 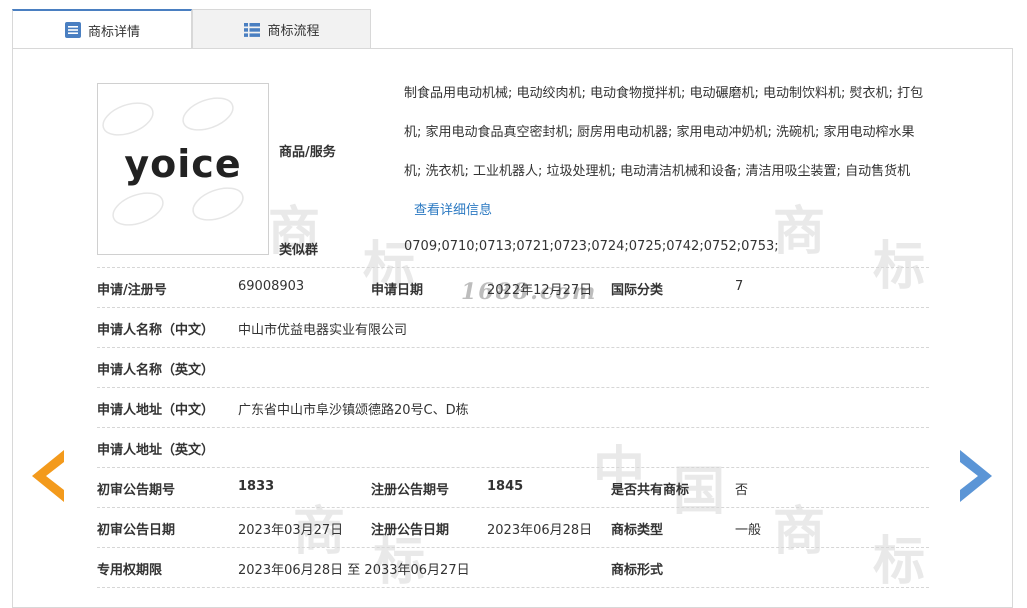 I want to click on next-arrow-icon, so click(x=975, y=476).